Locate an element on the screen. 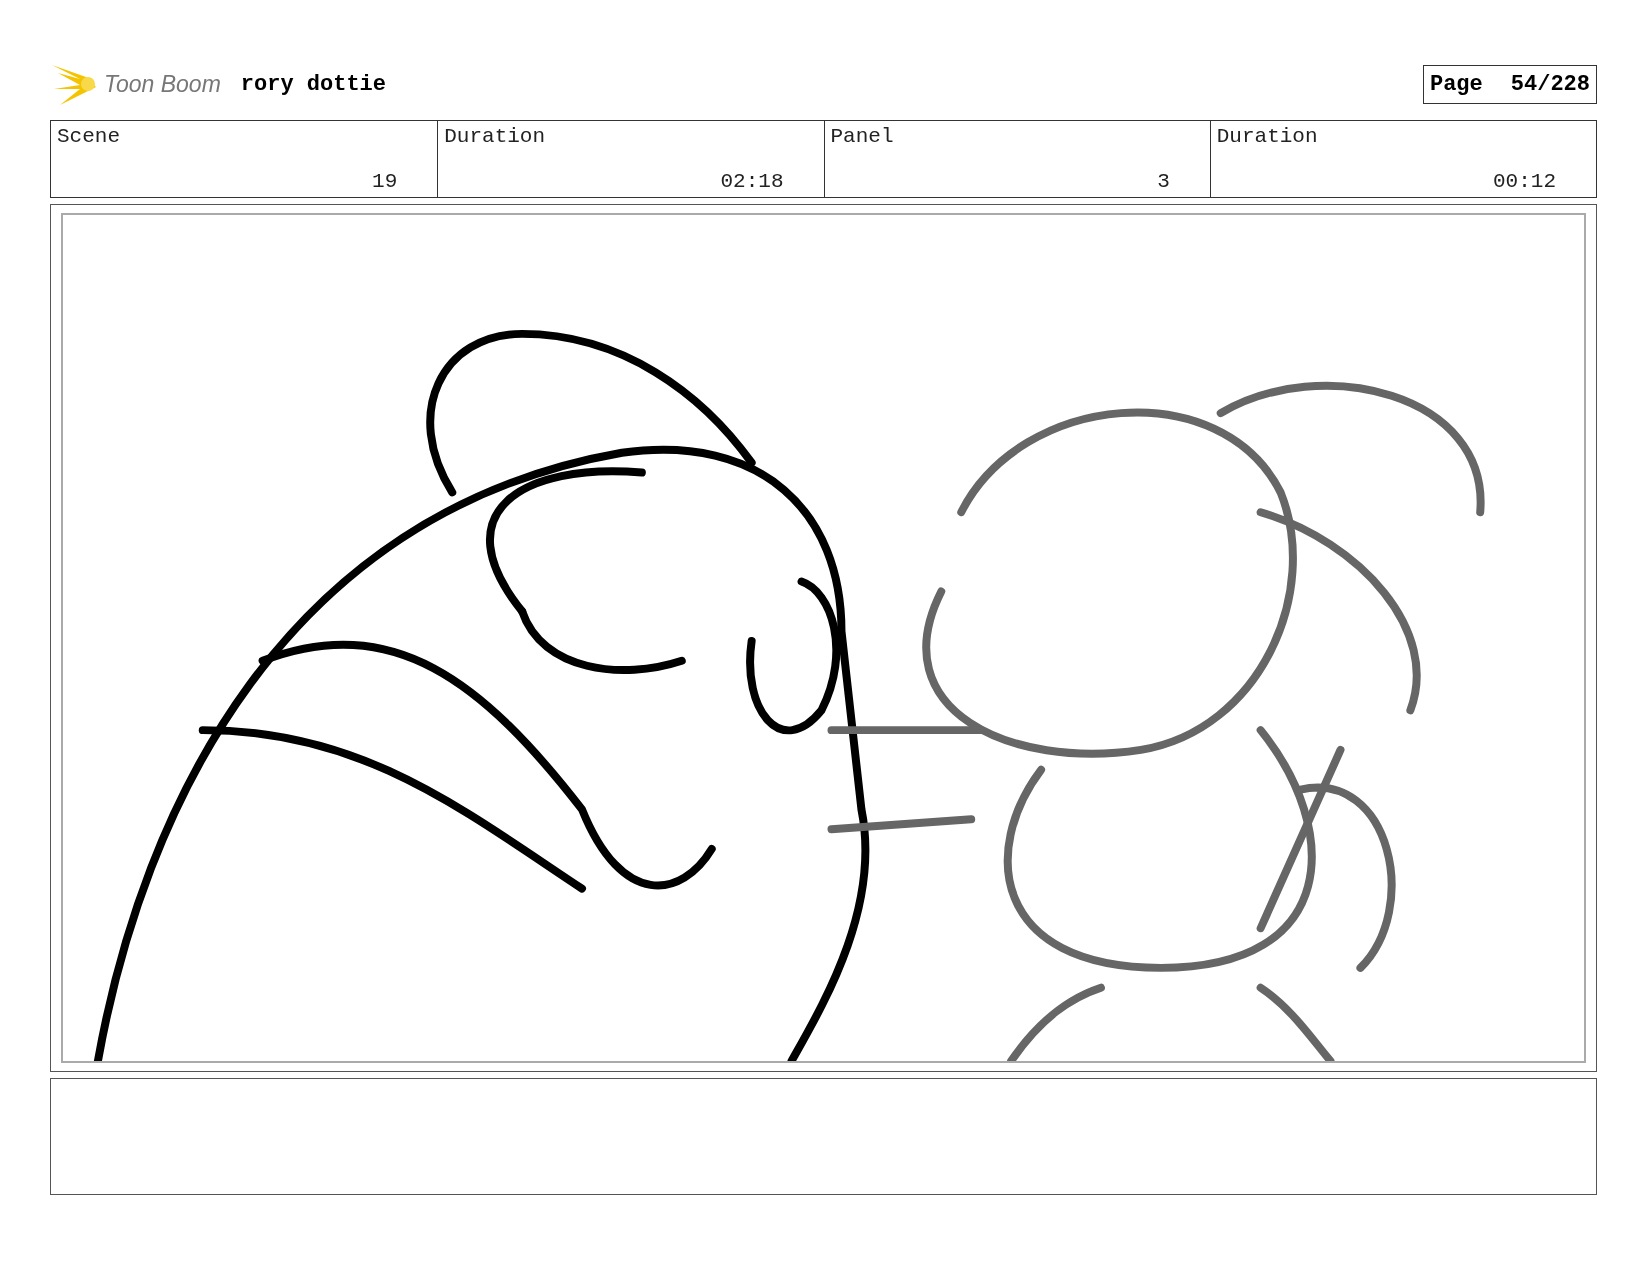 The image size is (1650, 1275). info-value: 02:18 is located at coordinates (752, 181).